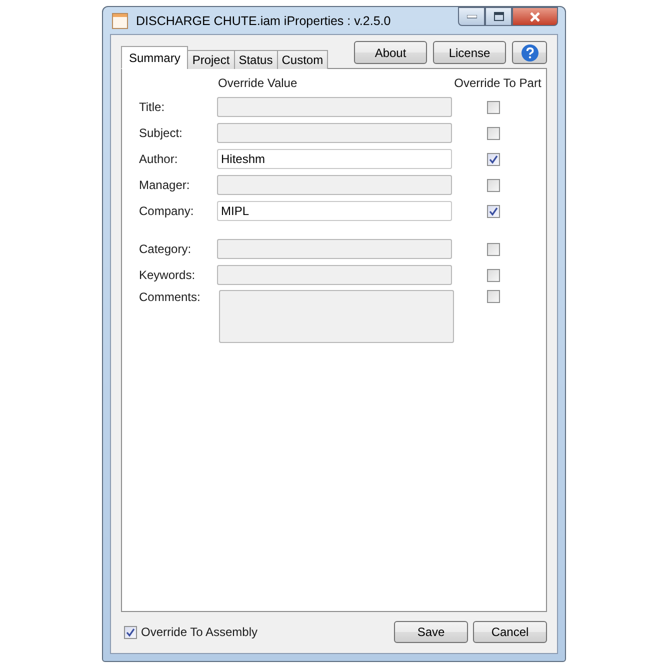  What do you see at coordinates (334, 211) in the screenshot?
I see `input-field: MIPL` at bounding box center [334, 211].